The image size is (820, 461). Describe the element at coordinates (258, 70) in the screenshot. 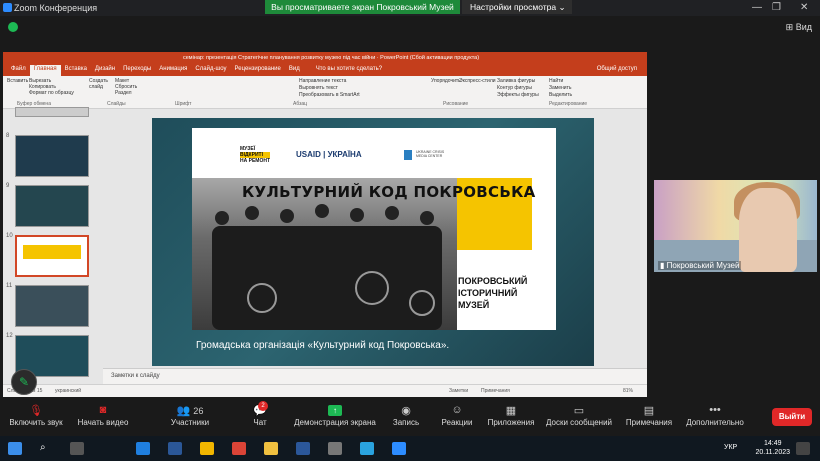

I see `tab-review: Рецензирование` at that location.